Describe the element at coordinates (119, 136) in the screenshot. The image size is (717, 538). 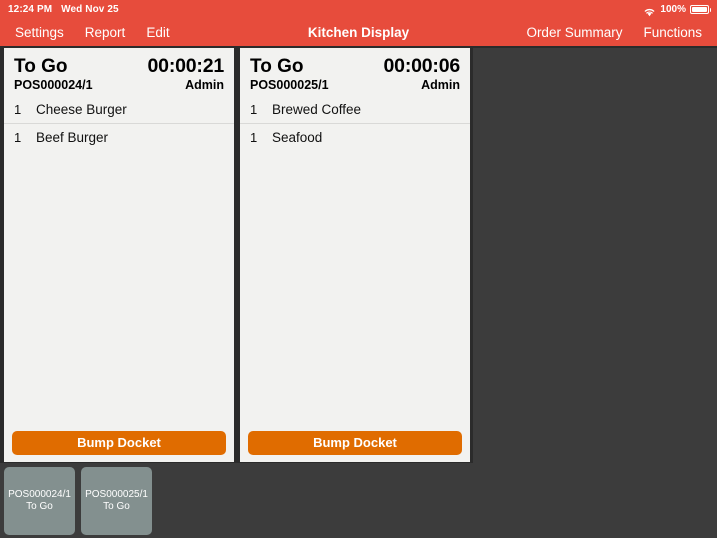
I see `docket-item: 1 Beef Burger` at that location.